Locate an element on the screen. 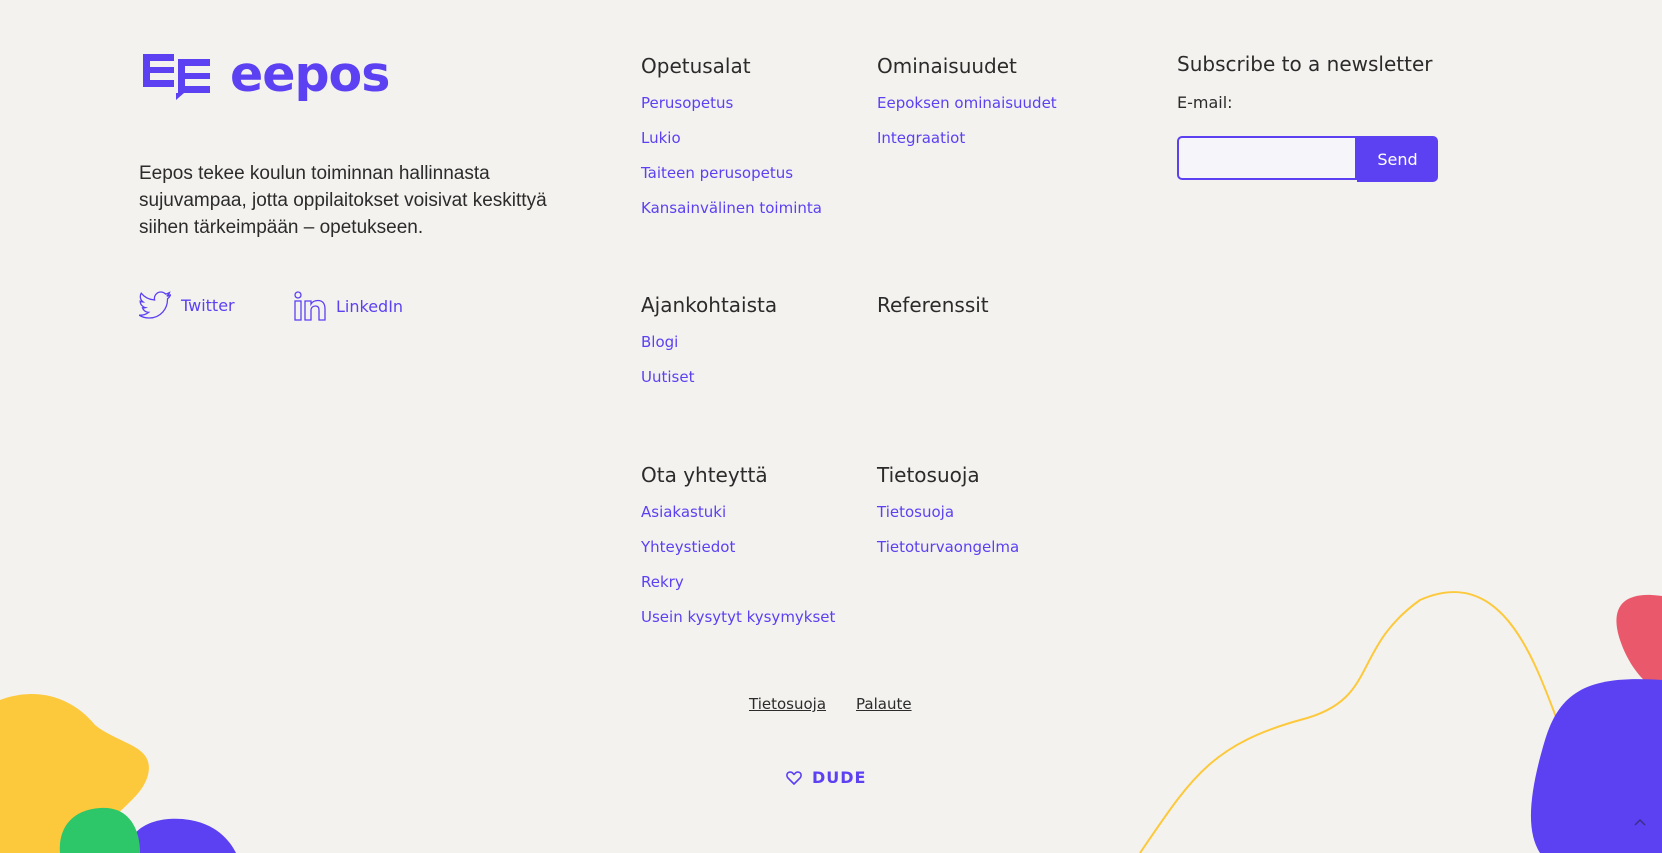 Image resolution: width=1662 pixels, height=853 pixels. linkedin-label: LinkedIn is located at coordinates (370, 306).